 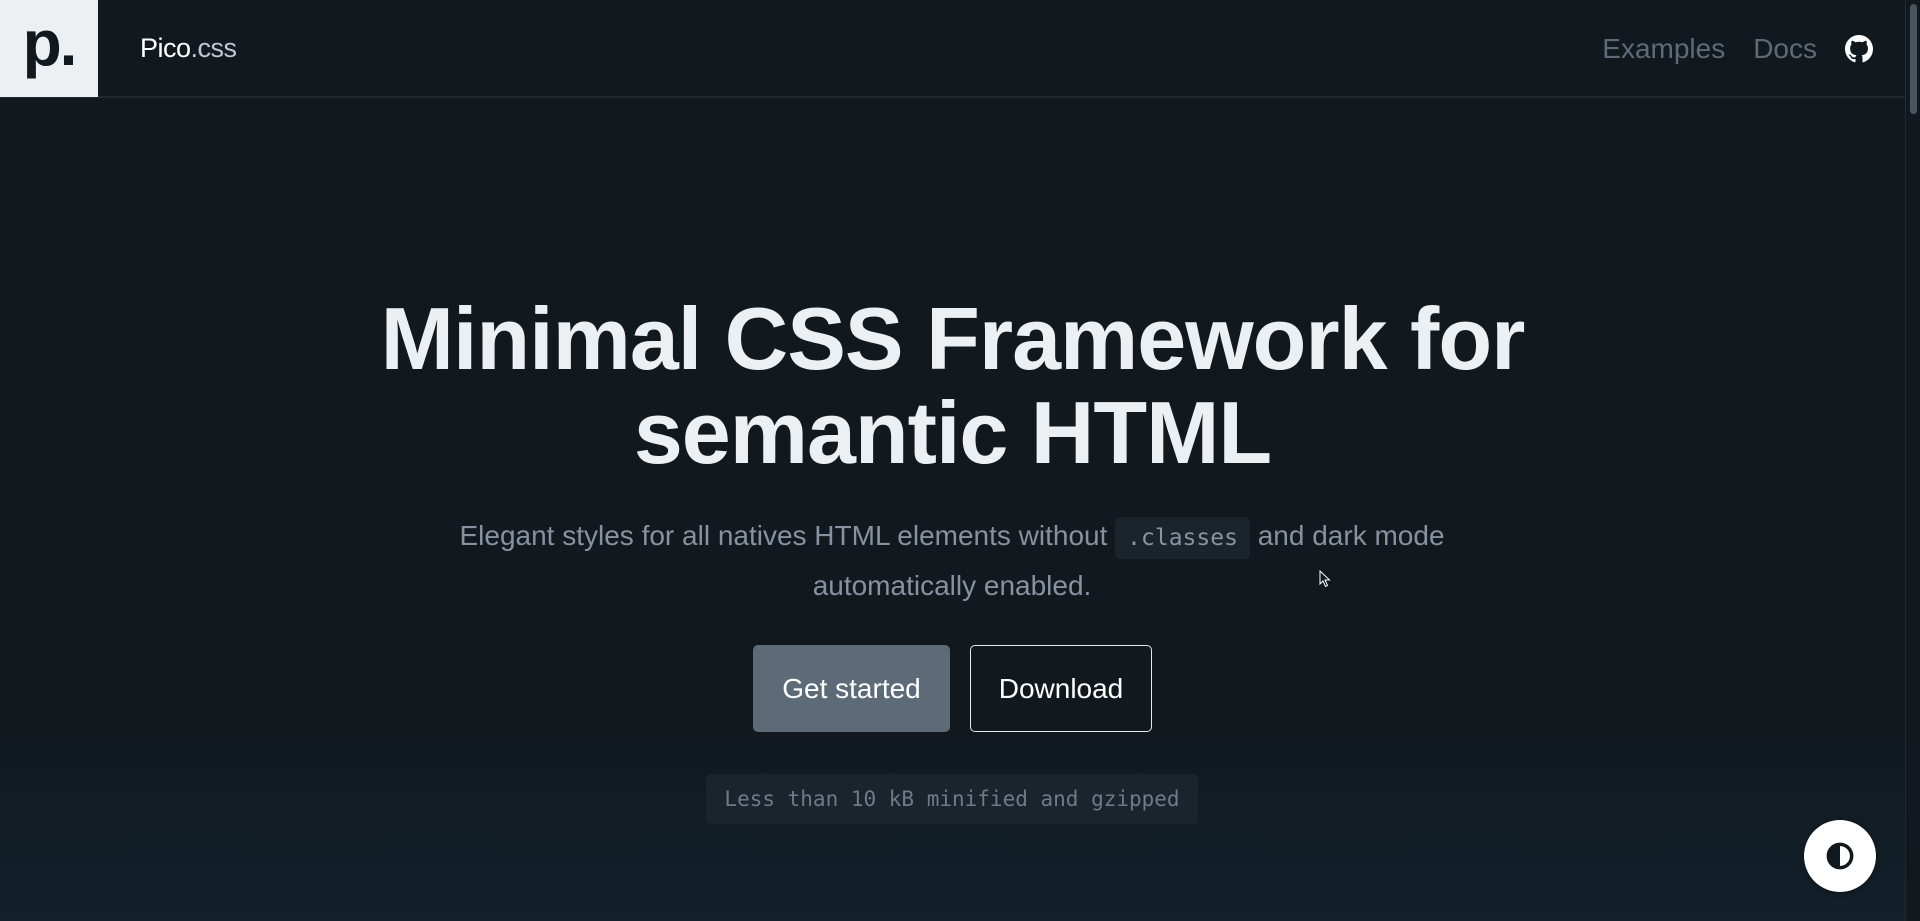 I want to click on inline-code: .classes, so click(x=1182, y=538).